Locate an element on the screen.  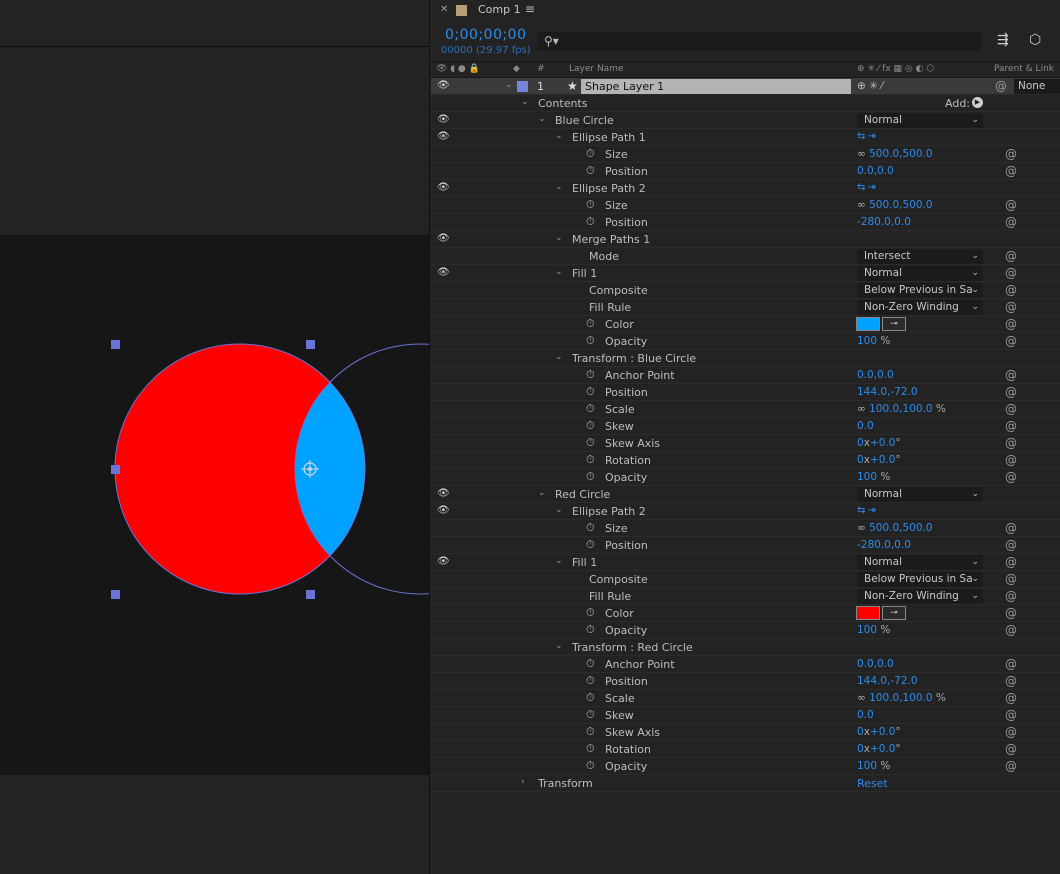
property-row-color: ⏱ Color ⊸ @ is located at coordinates (745, 324).